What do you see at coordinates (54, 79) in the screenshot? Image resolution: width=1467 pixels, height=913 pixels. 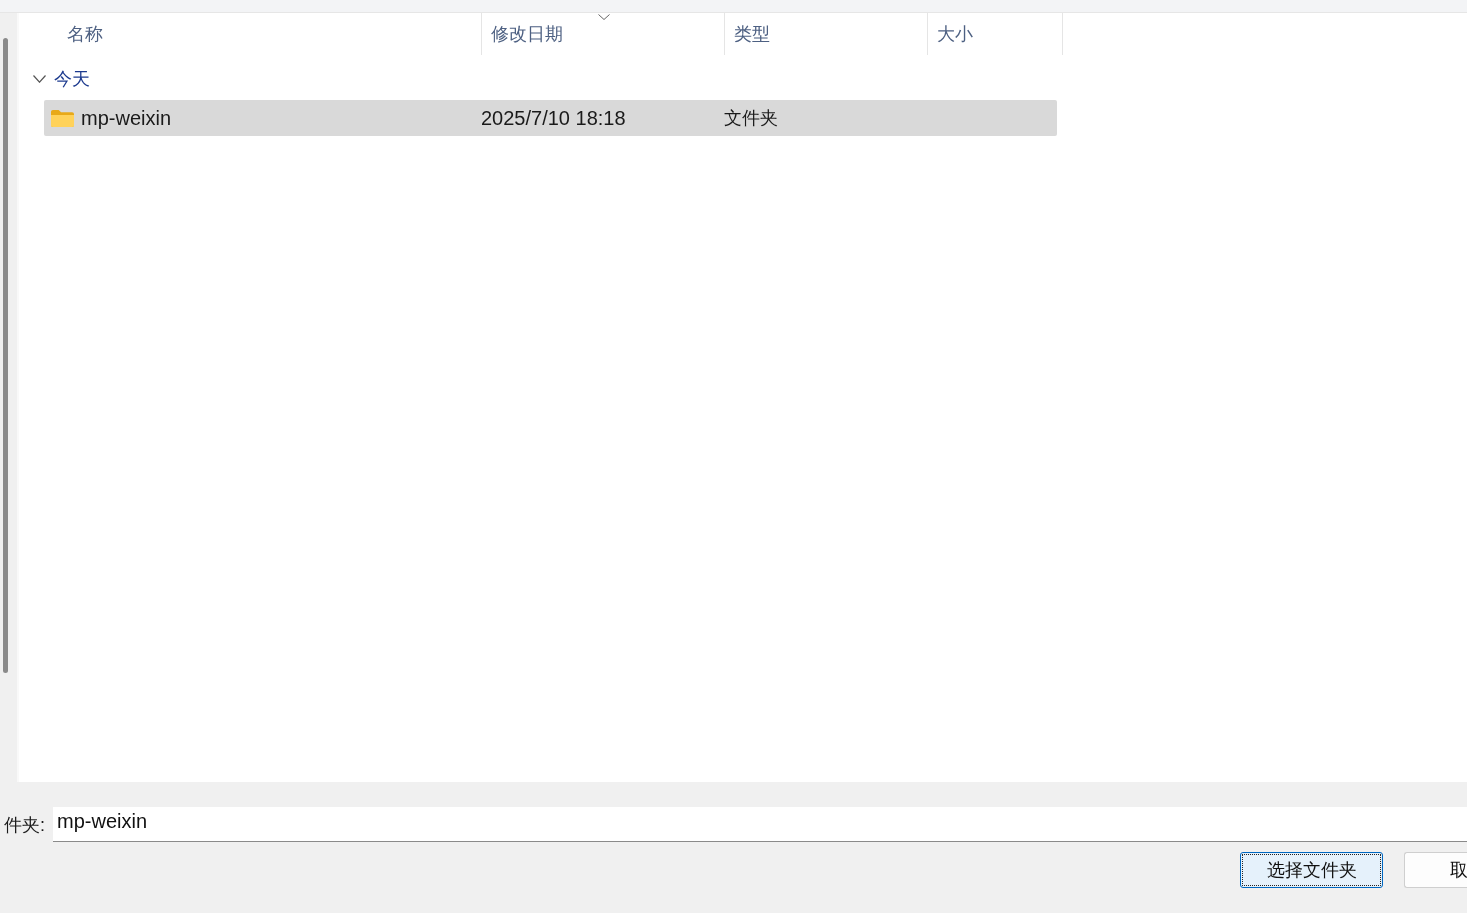 I see `group-header: 今天` at bounding box center [54, 79].